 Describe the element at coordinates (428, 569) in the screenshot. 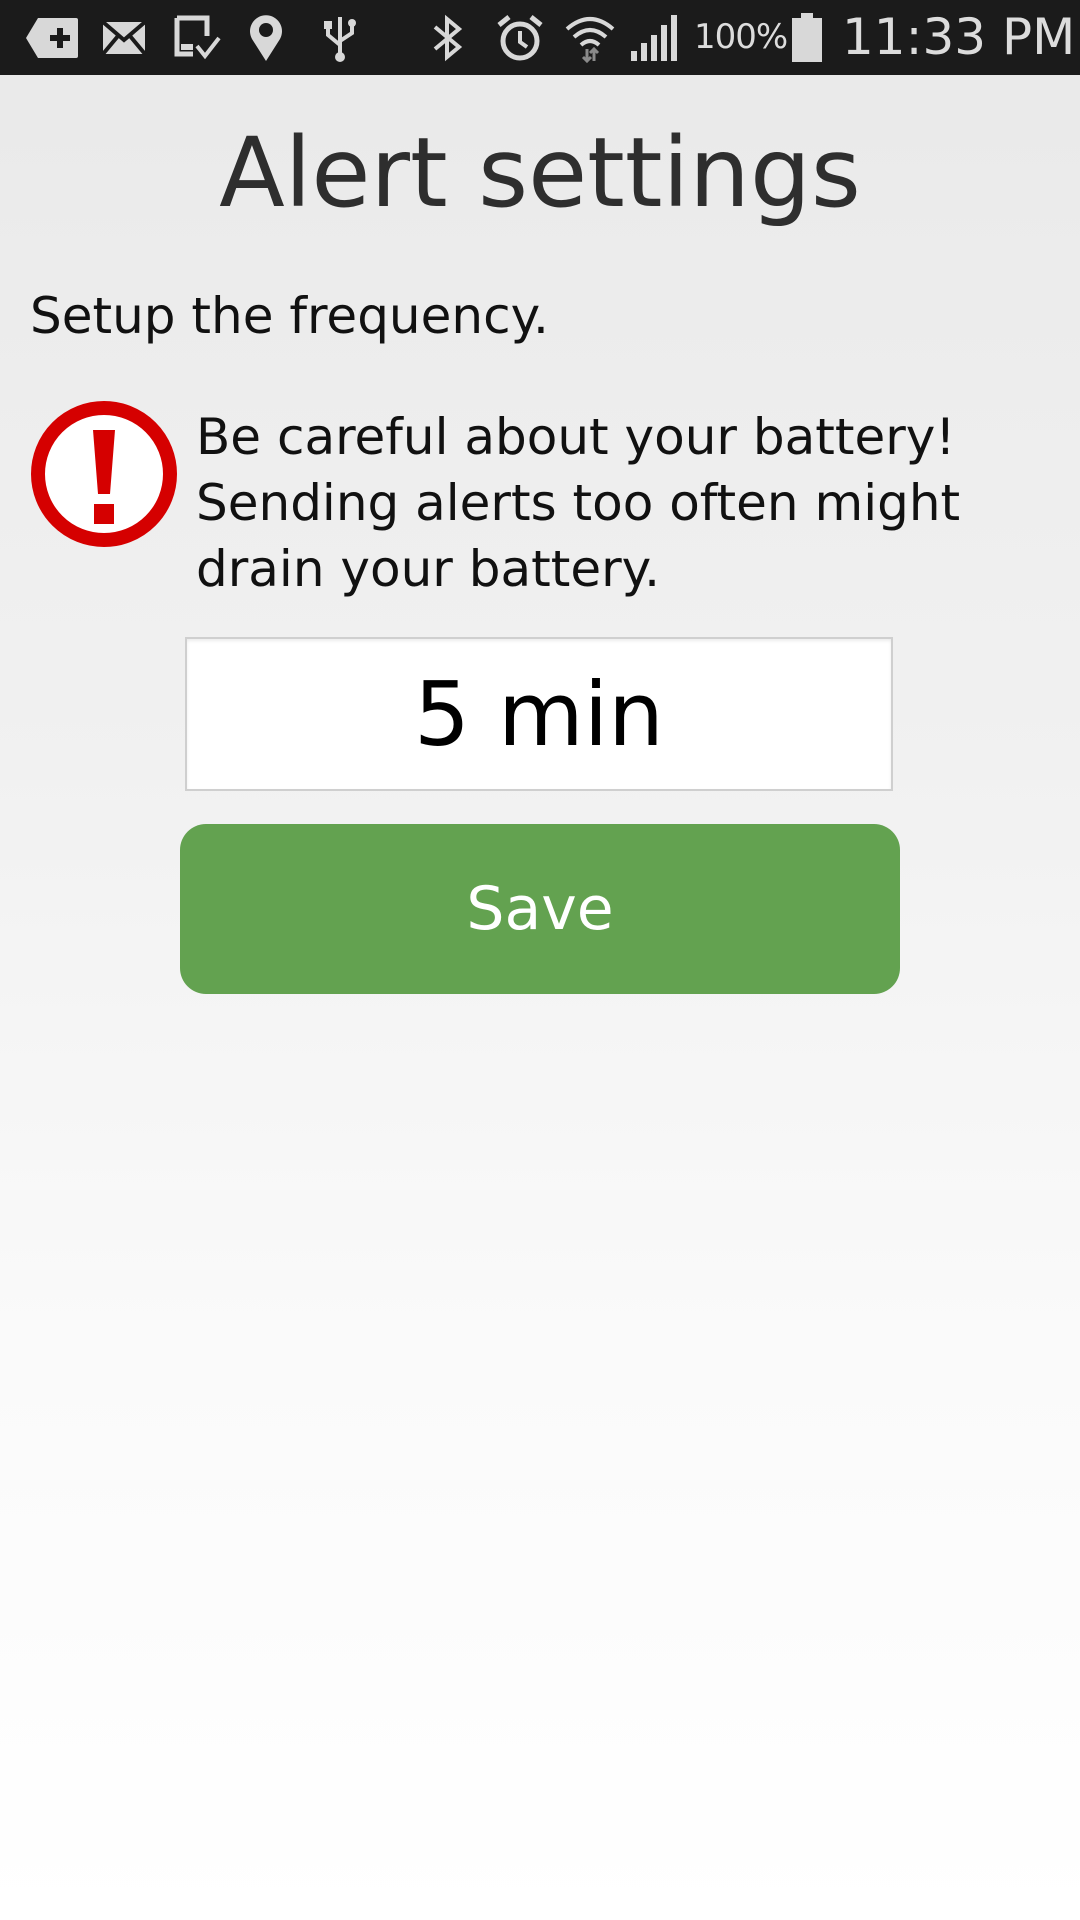

I see `warning-line: drain your battery.` at that location.